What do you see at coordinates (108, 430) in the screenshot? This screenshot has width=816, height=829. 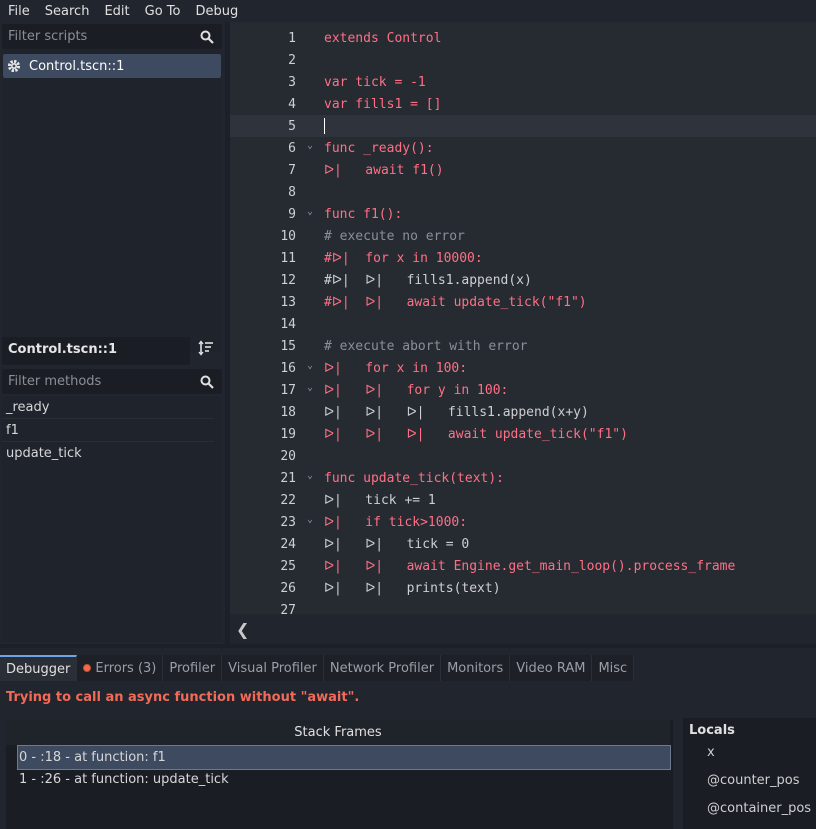 I see `method-item: f1` at bounding box center [108, 430].